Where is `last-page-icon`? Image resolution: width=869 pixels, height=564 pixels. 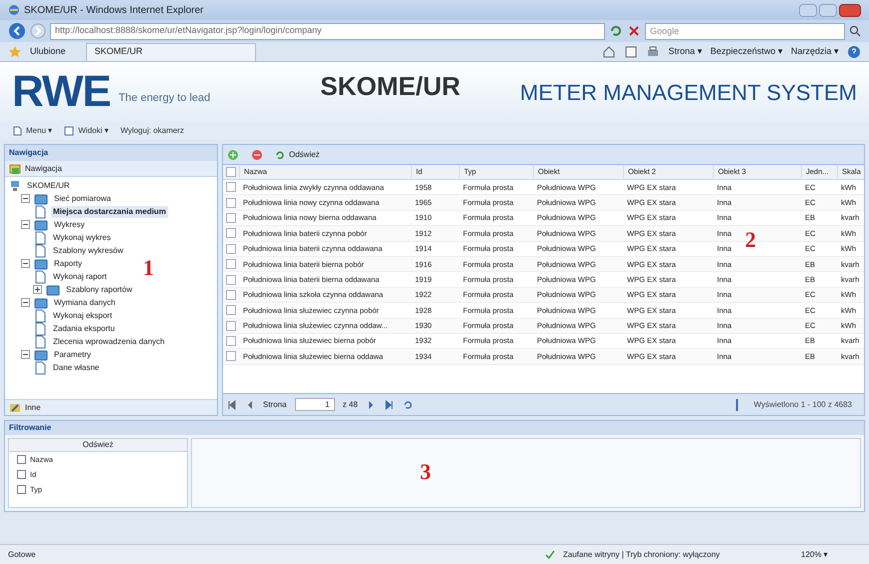
last-page-icon is located at coordinates (389, 405).